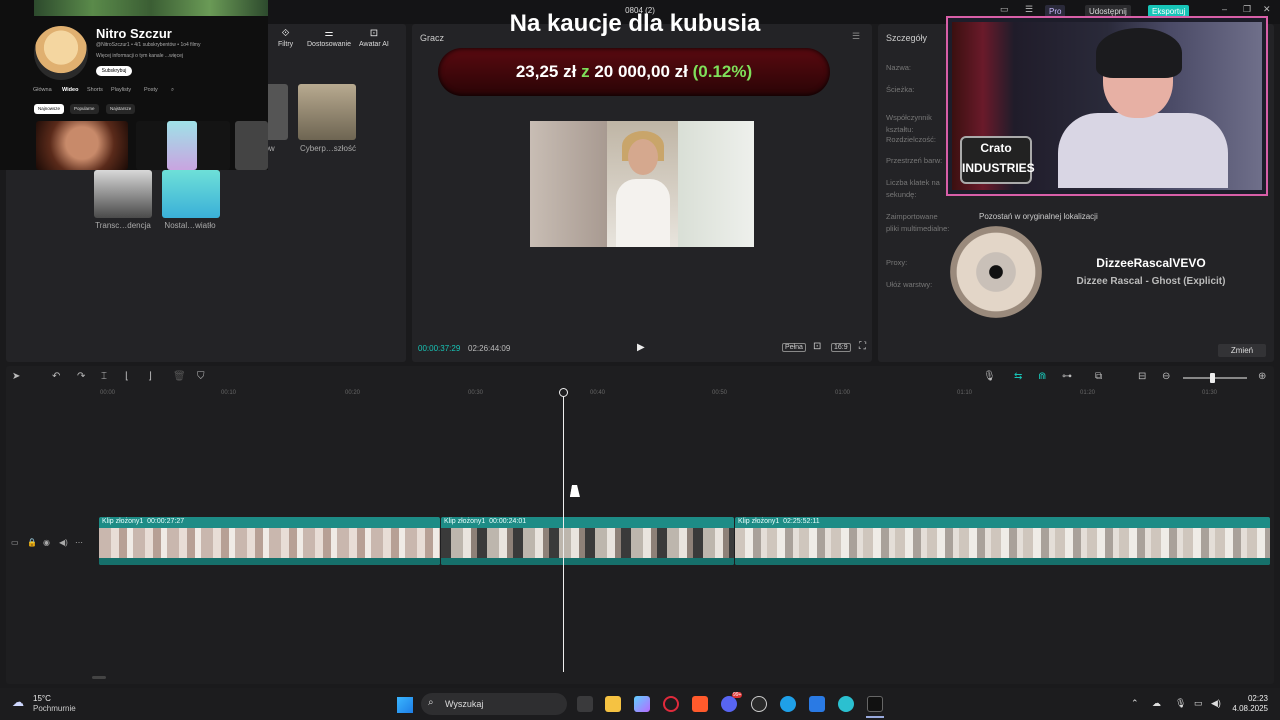 The width and height of the screenshot is (1280, 720). What do you see at coordinates (759, 521) in the screenshot?
I see `clip-name: Klip złożony1` at bounding box center [759, 521].